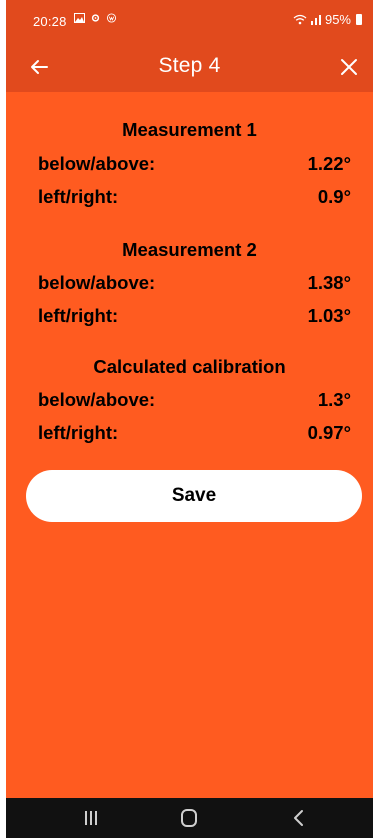 The height and width of the screenshot is (838, 379). Describe the element at coordinates (329, 282) in the screenshot. I see `measurement-2-below-above-value: 1.38°` at that location.